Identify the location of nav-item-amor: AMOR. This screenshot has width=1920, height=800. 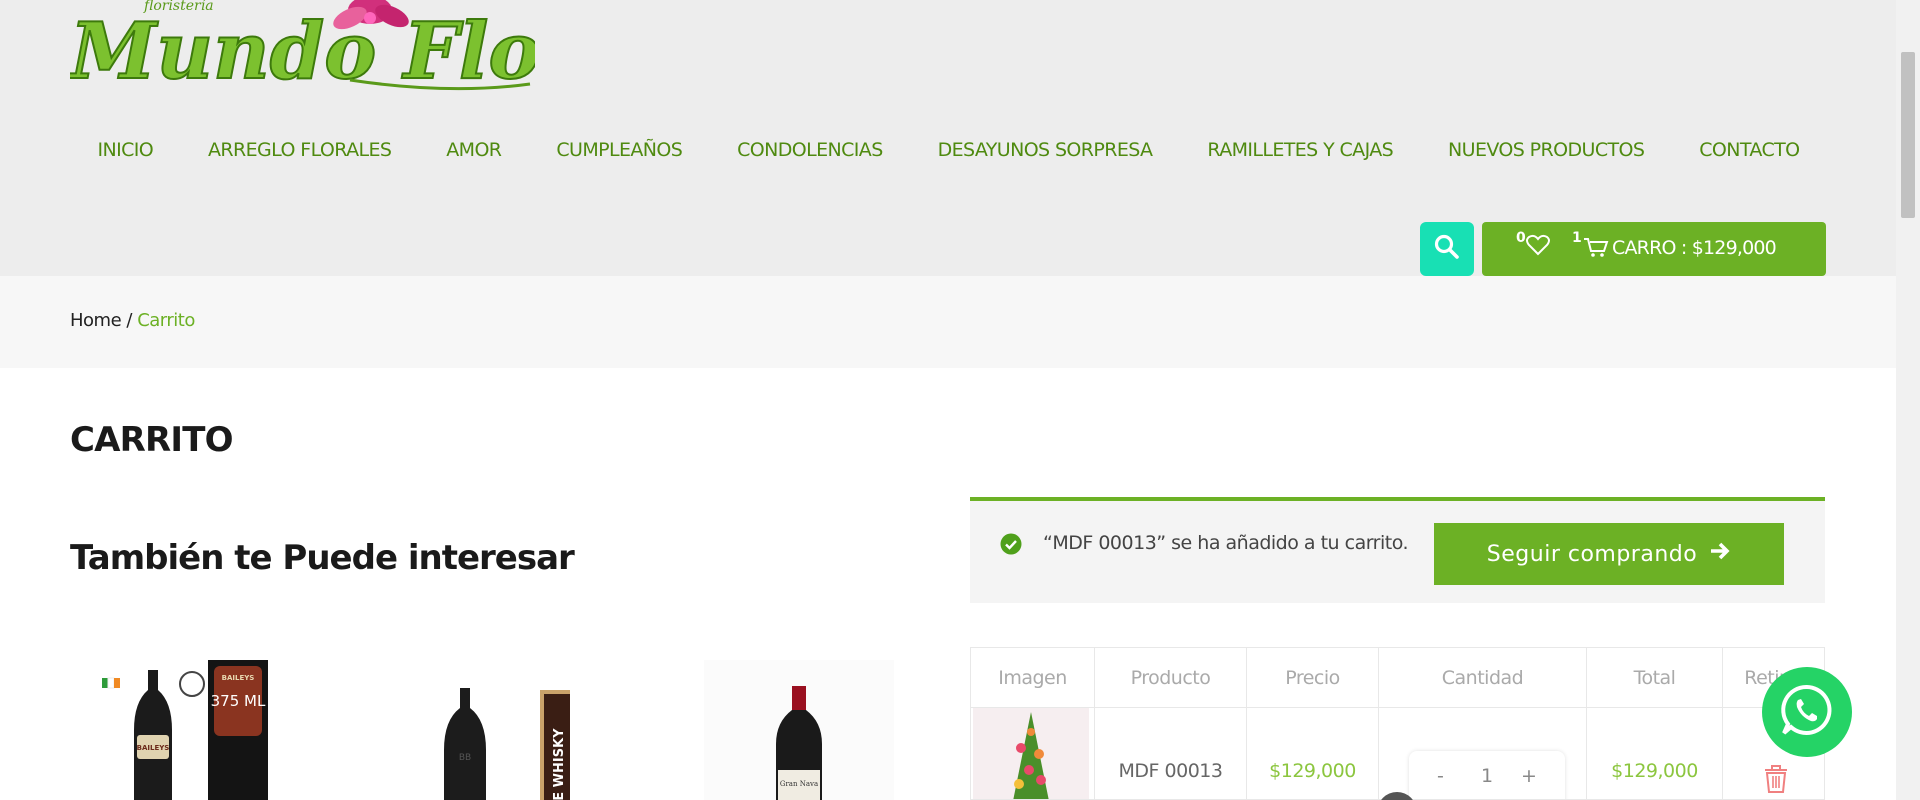
(474, 150).